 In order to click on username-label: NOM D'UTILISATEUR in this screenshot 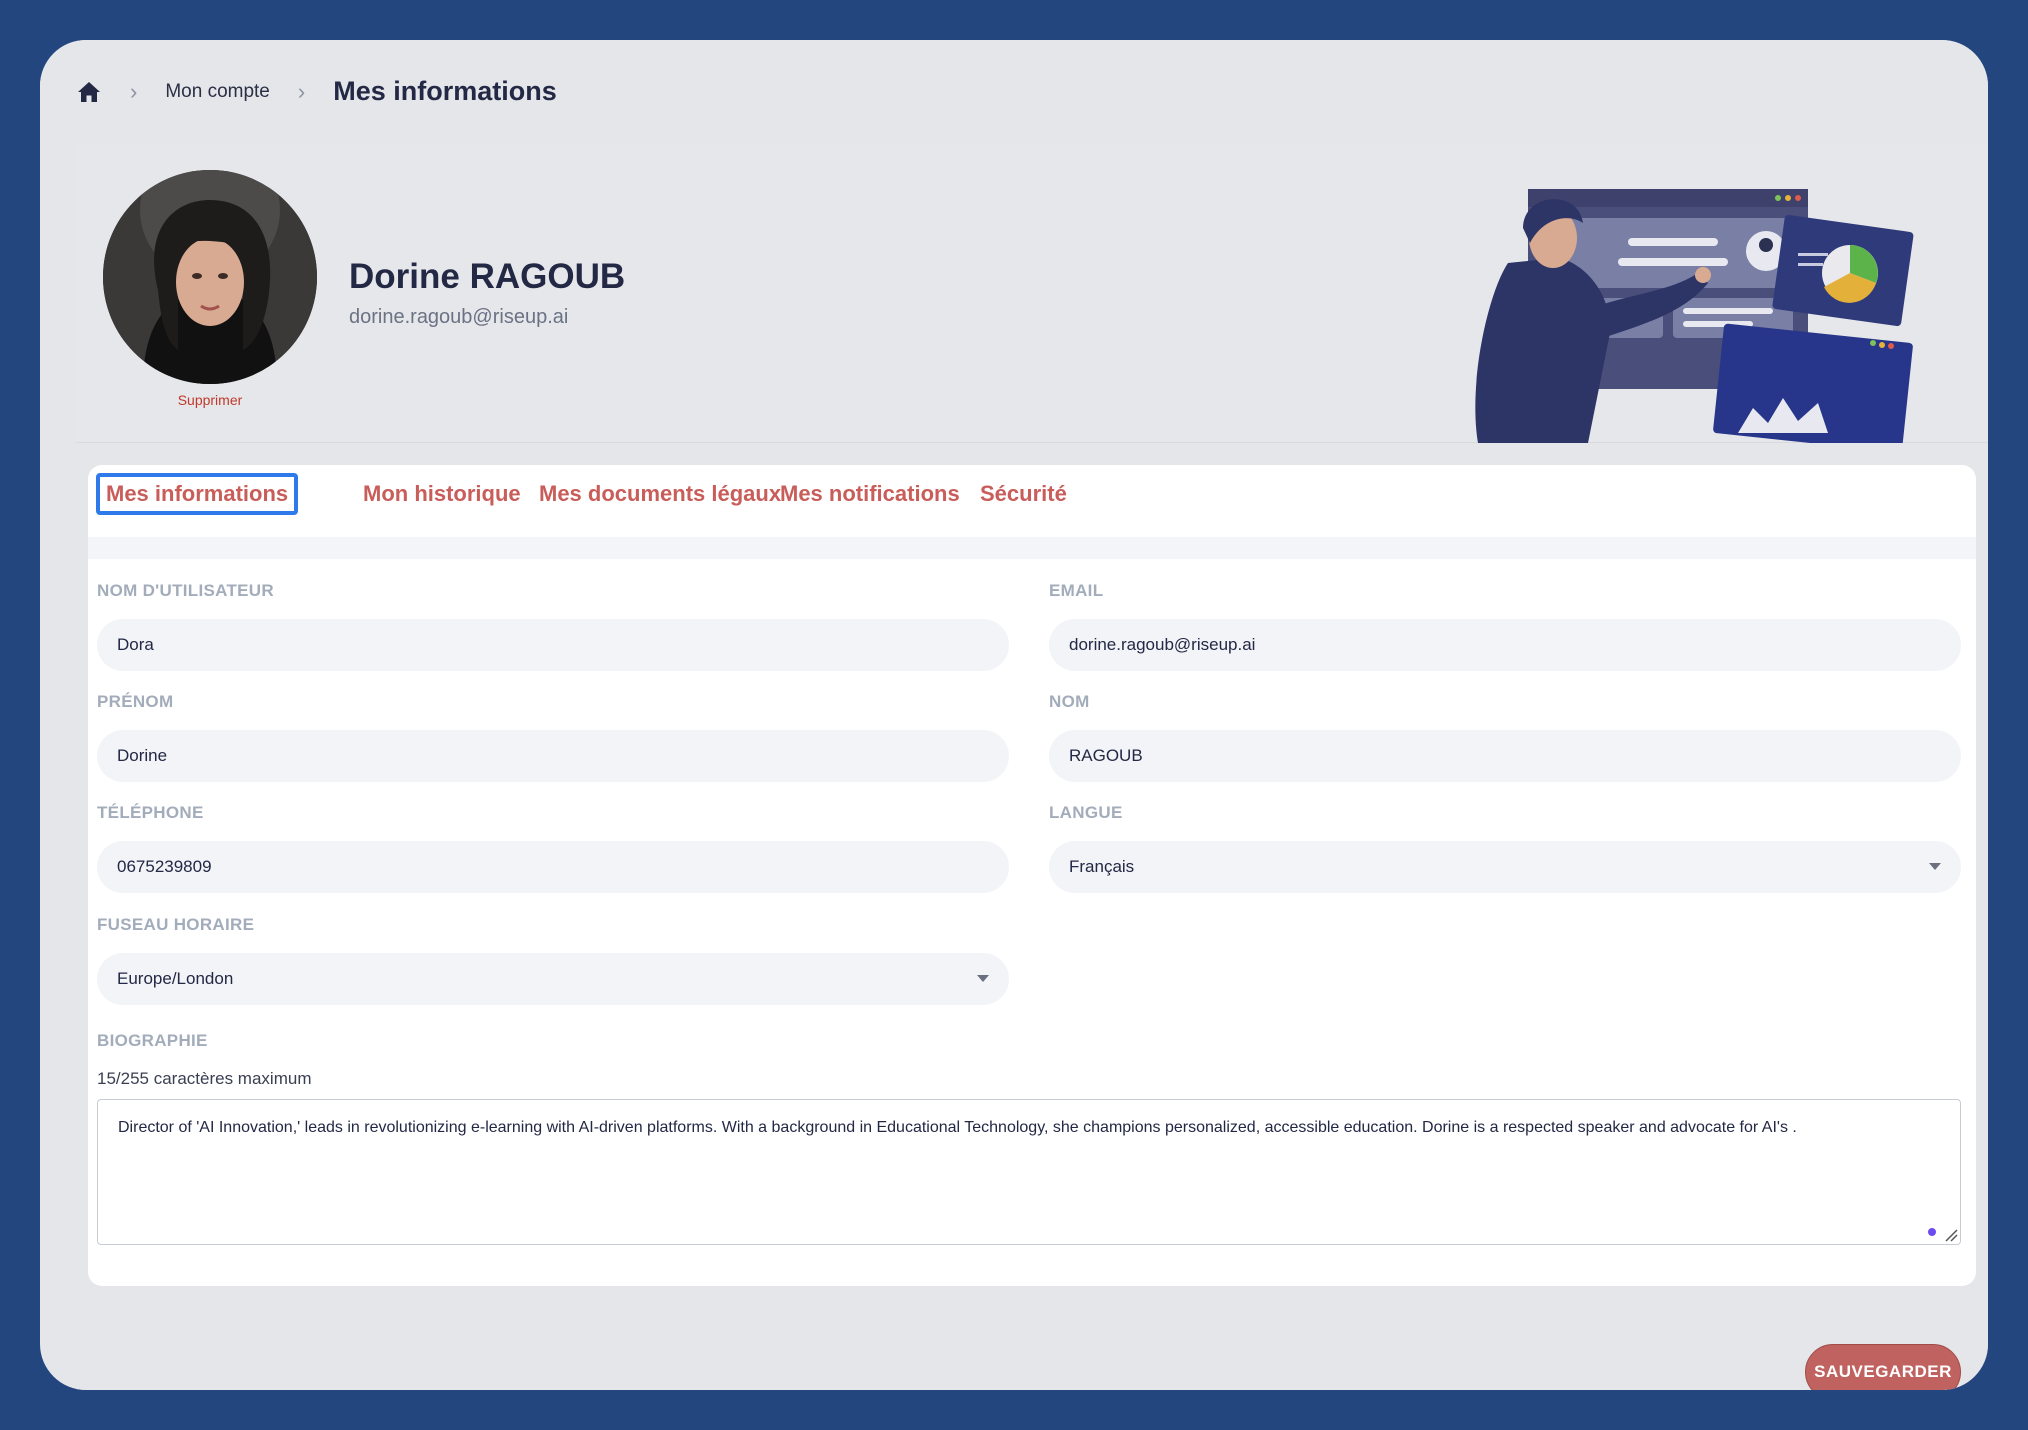, I will do `click(185, 590)`.